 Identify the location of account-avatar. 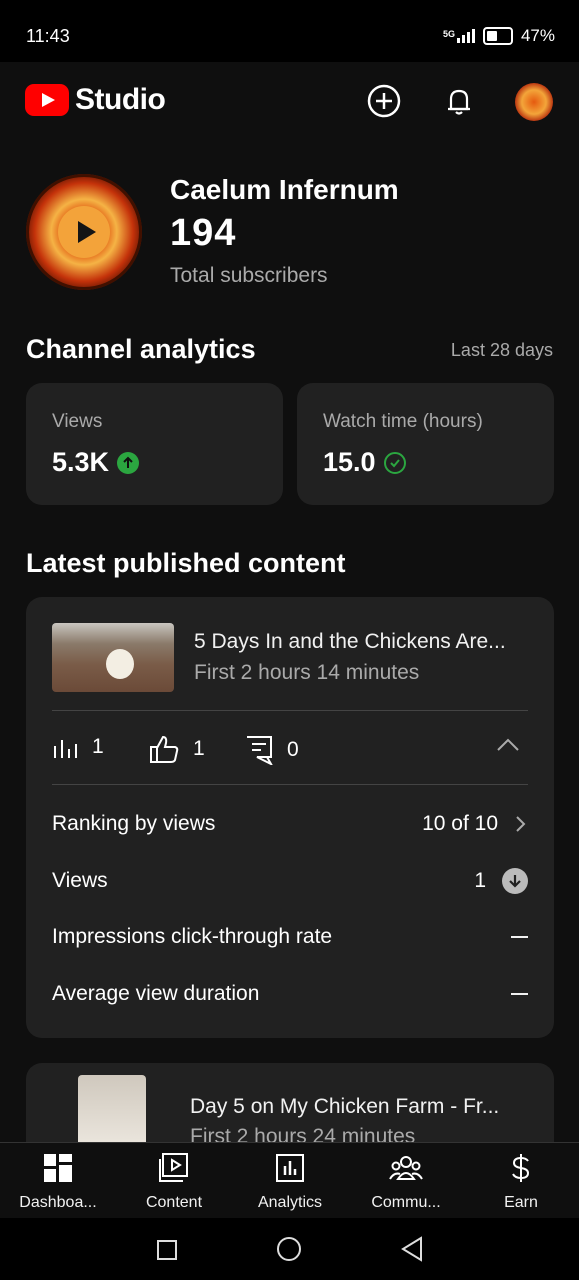
(534, 102).